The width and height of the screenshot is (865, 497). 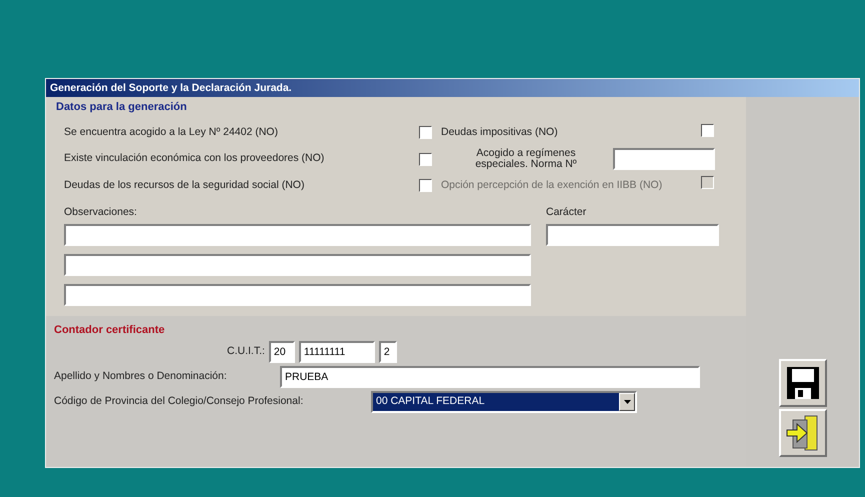 What do you see at coordinates (387, 352) in the screenshot?
I see `input-field: 2` at bounding box center [387, 352].